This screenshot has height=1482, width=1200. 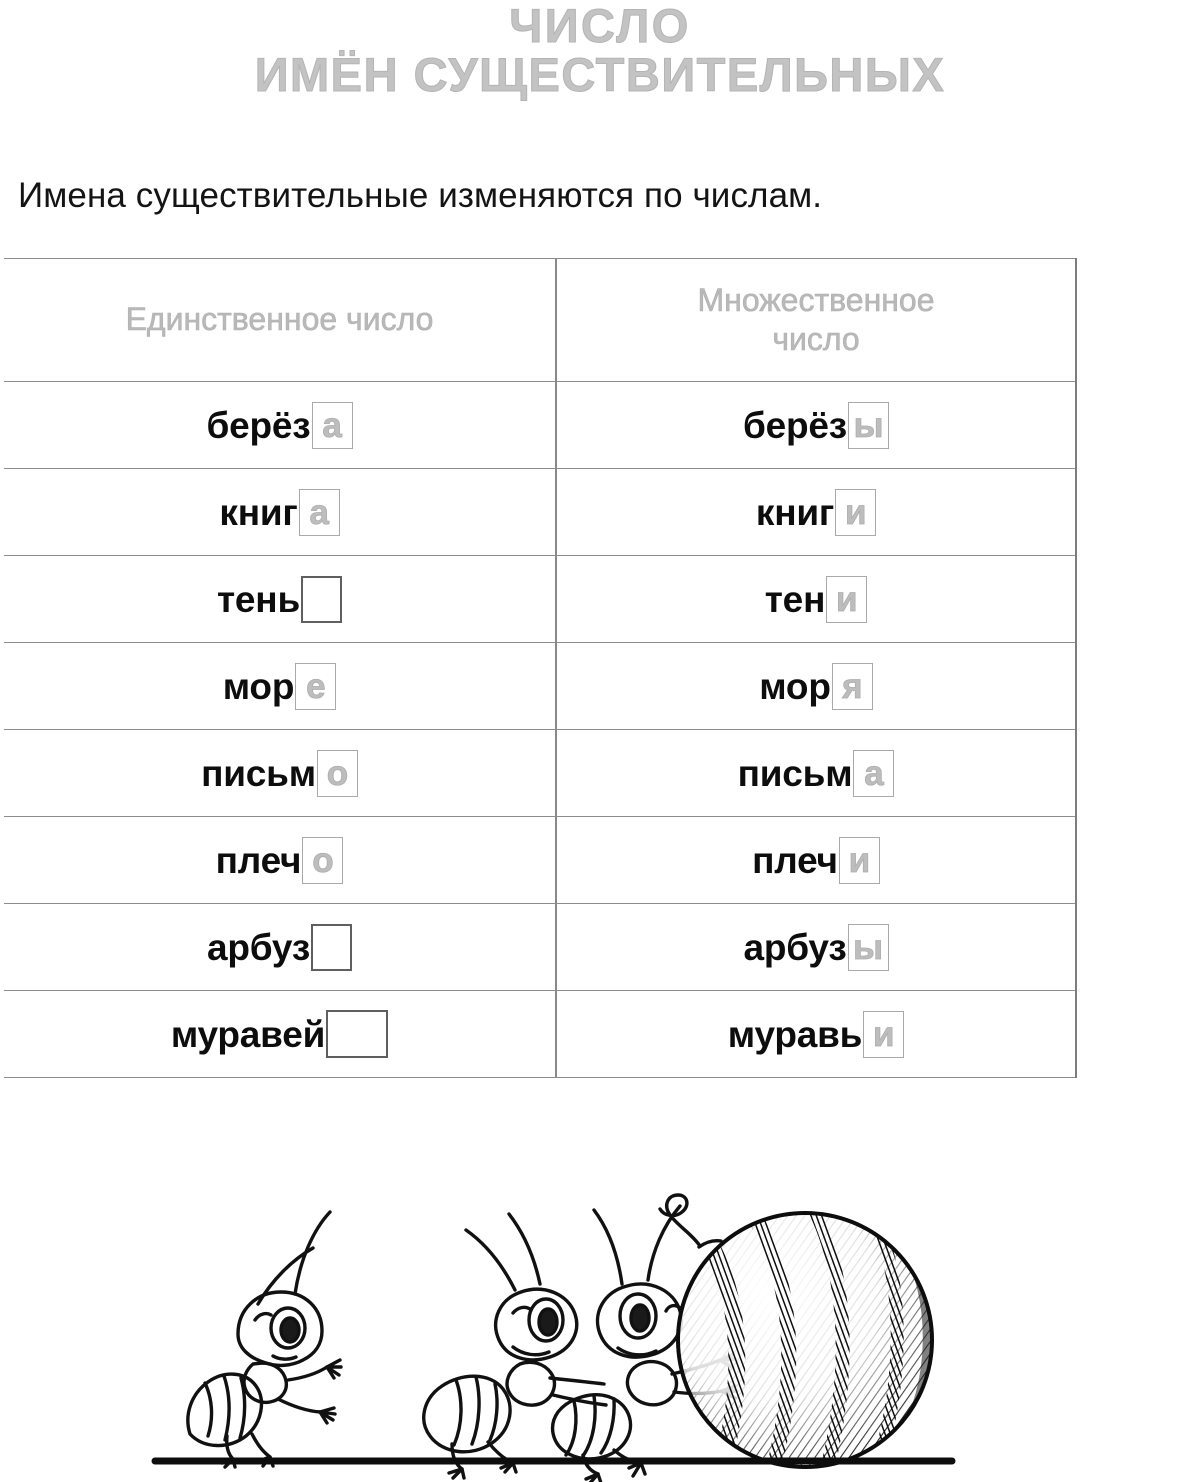 I want to click on table-row: арбуз арбуз ы, so click(x=540, y=947).